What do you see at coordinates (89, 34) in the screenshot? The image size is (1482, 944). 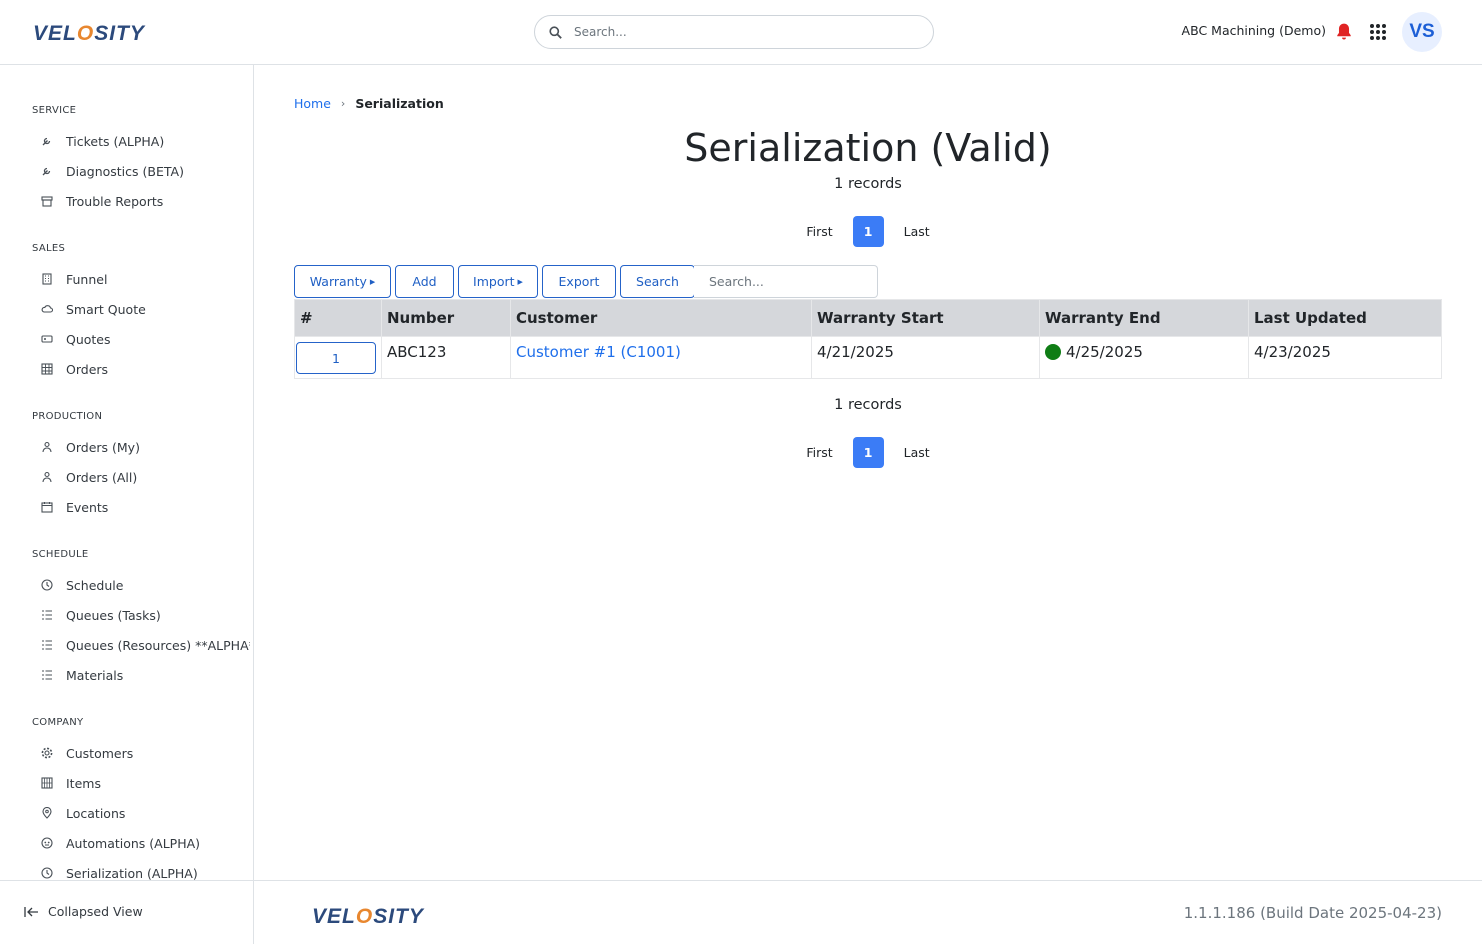 I see `velosity-logo: VELOSITY` at bounding box center [89, 34].